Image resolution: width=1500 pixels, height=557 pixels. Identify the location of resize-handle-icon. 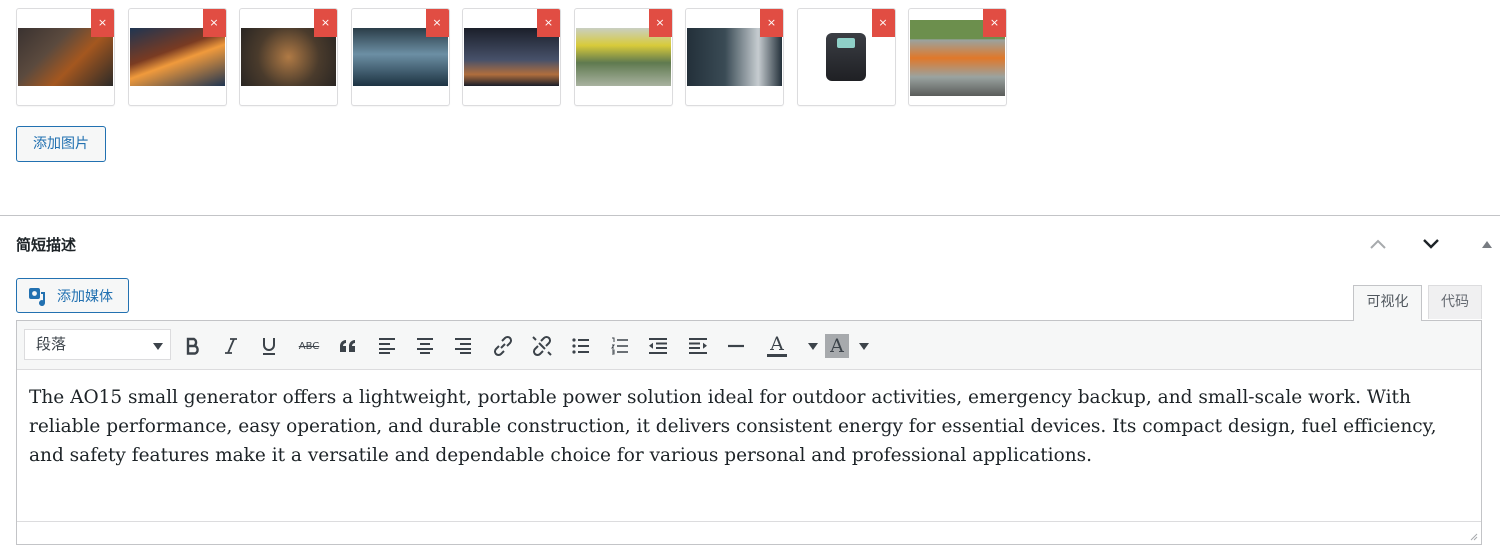
(1473, 536).